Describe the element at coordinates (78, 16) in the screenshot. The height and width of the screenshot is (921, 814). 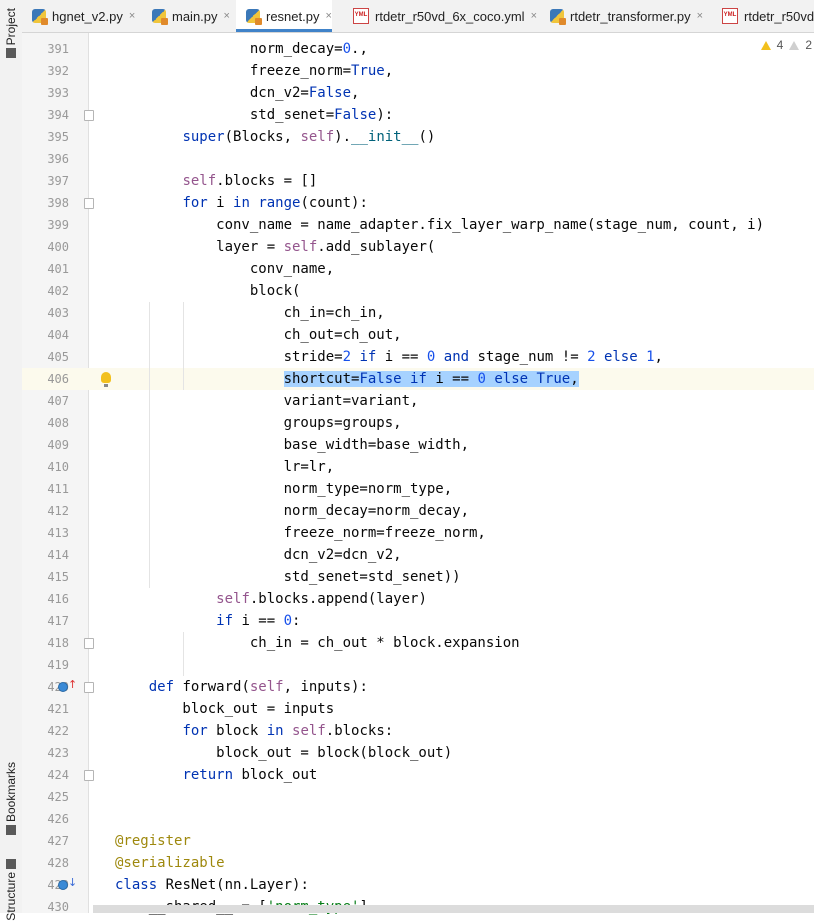
I see `tab-hgnet-v2-py: hgnet_v2.py ×` at that location.